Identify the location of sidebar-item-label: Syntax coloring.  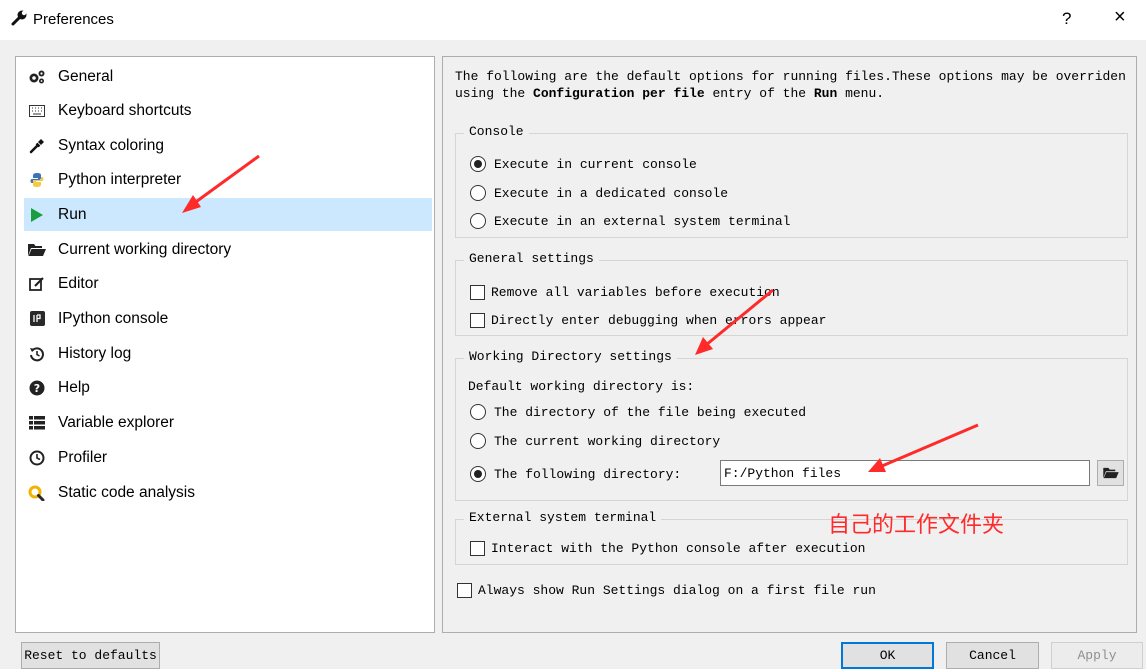
(111, 145).